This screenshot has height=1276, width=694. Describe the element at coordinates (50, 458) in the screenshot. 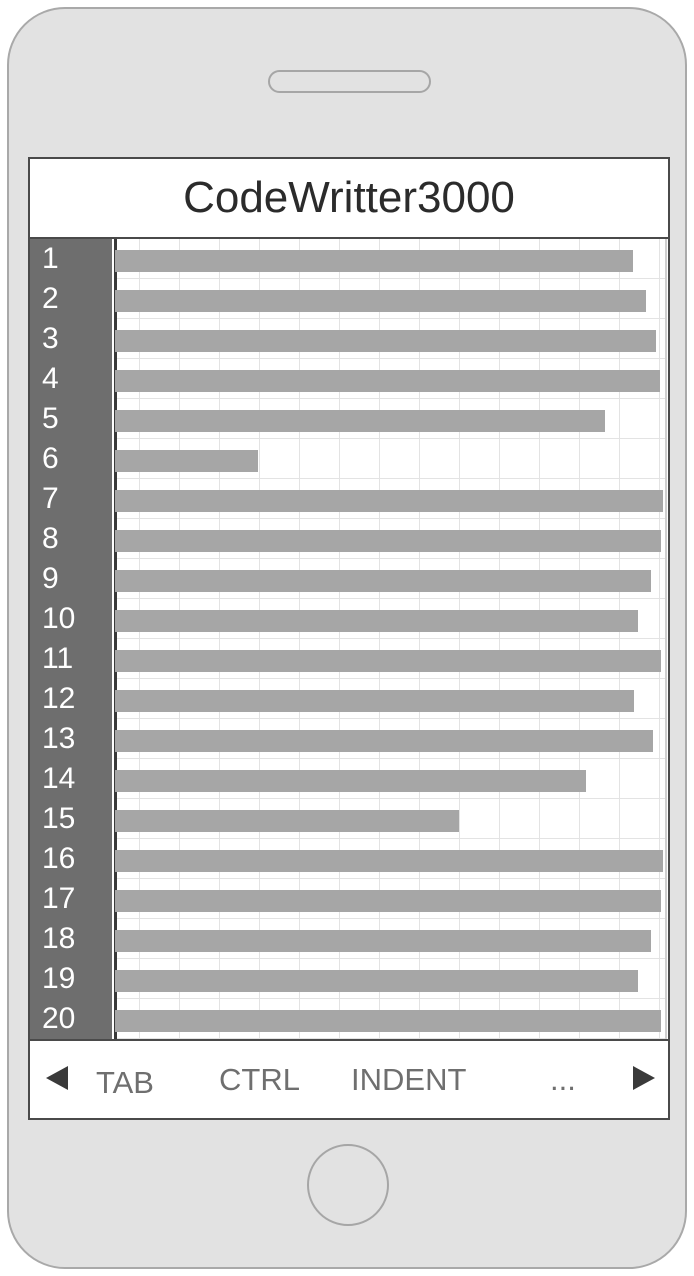

I see `line-number: 6` at that location.